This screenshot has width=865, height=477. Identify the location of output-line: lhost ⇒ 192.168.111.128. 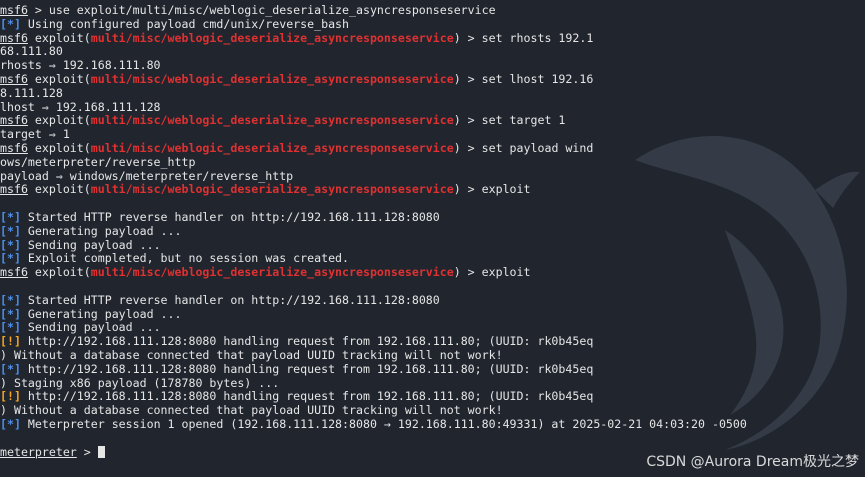
(432, 107).